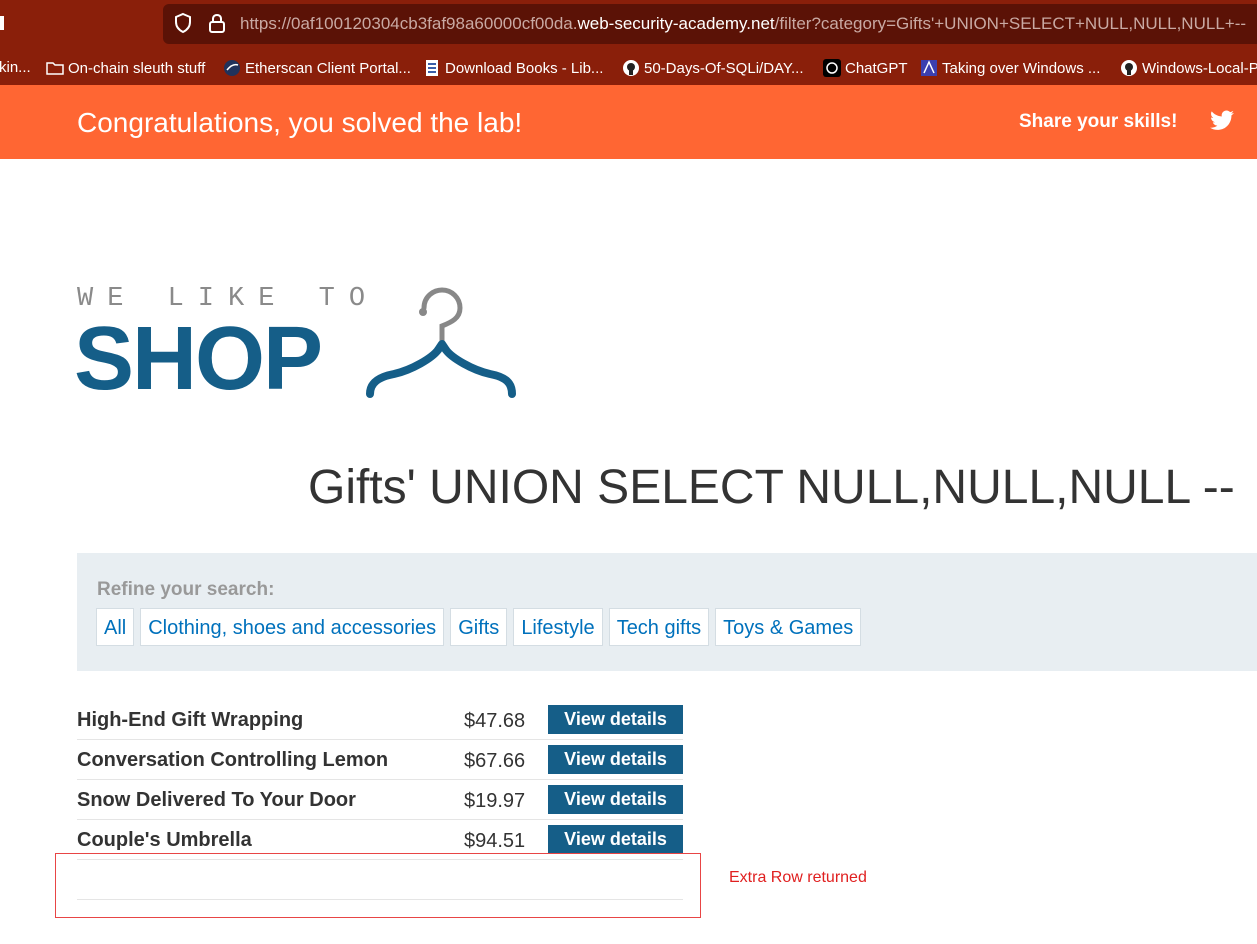 The image size is (1257, 944). I want to click on bookmark-label: Windows-Local-P, so click(1199, 68).